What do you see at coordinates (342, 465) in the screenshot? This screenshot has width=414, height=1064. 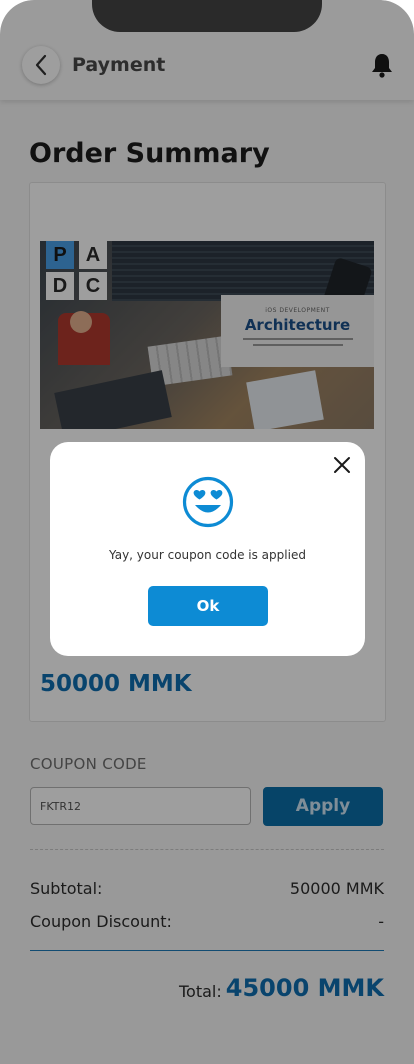 I see `close-icon` at bounding box center [342, 465].